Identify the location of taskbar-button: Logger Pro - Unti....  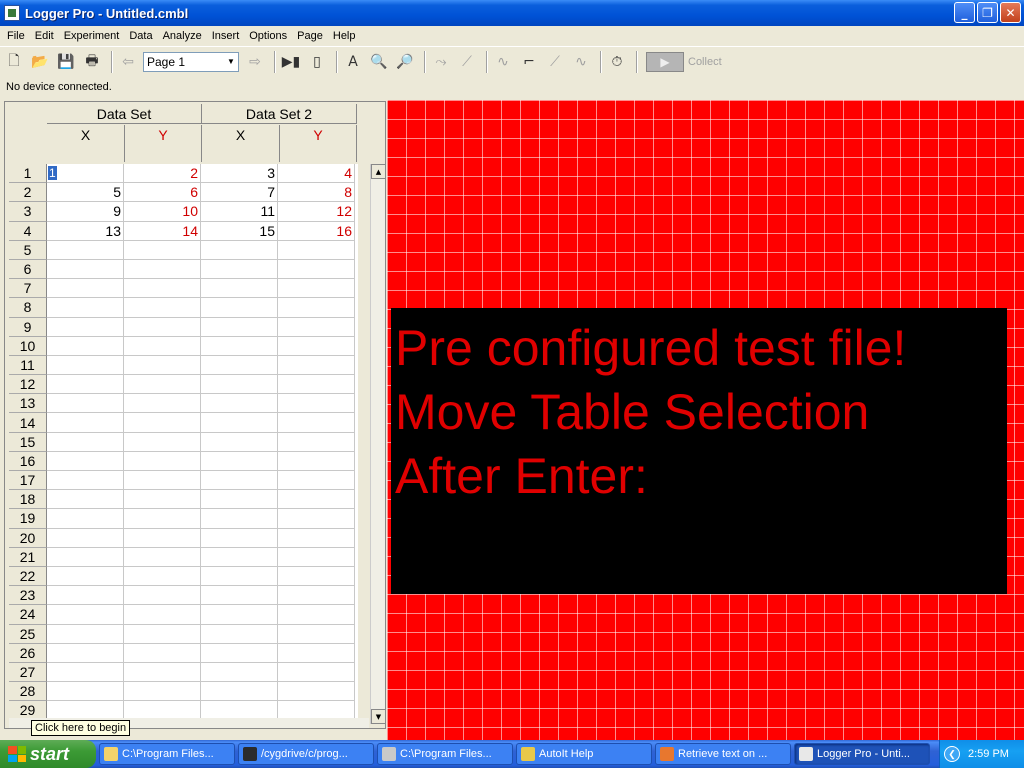
(862, 754).